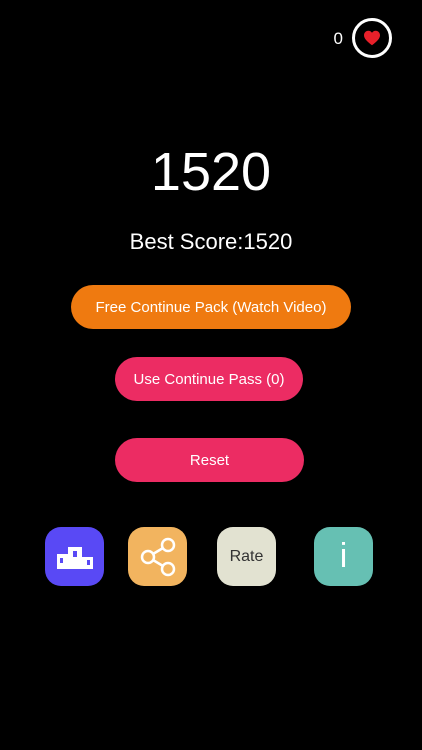 Image resolution: width=422 pixels, height=750 pixels. I want to click on share-button, so click(157, 556).